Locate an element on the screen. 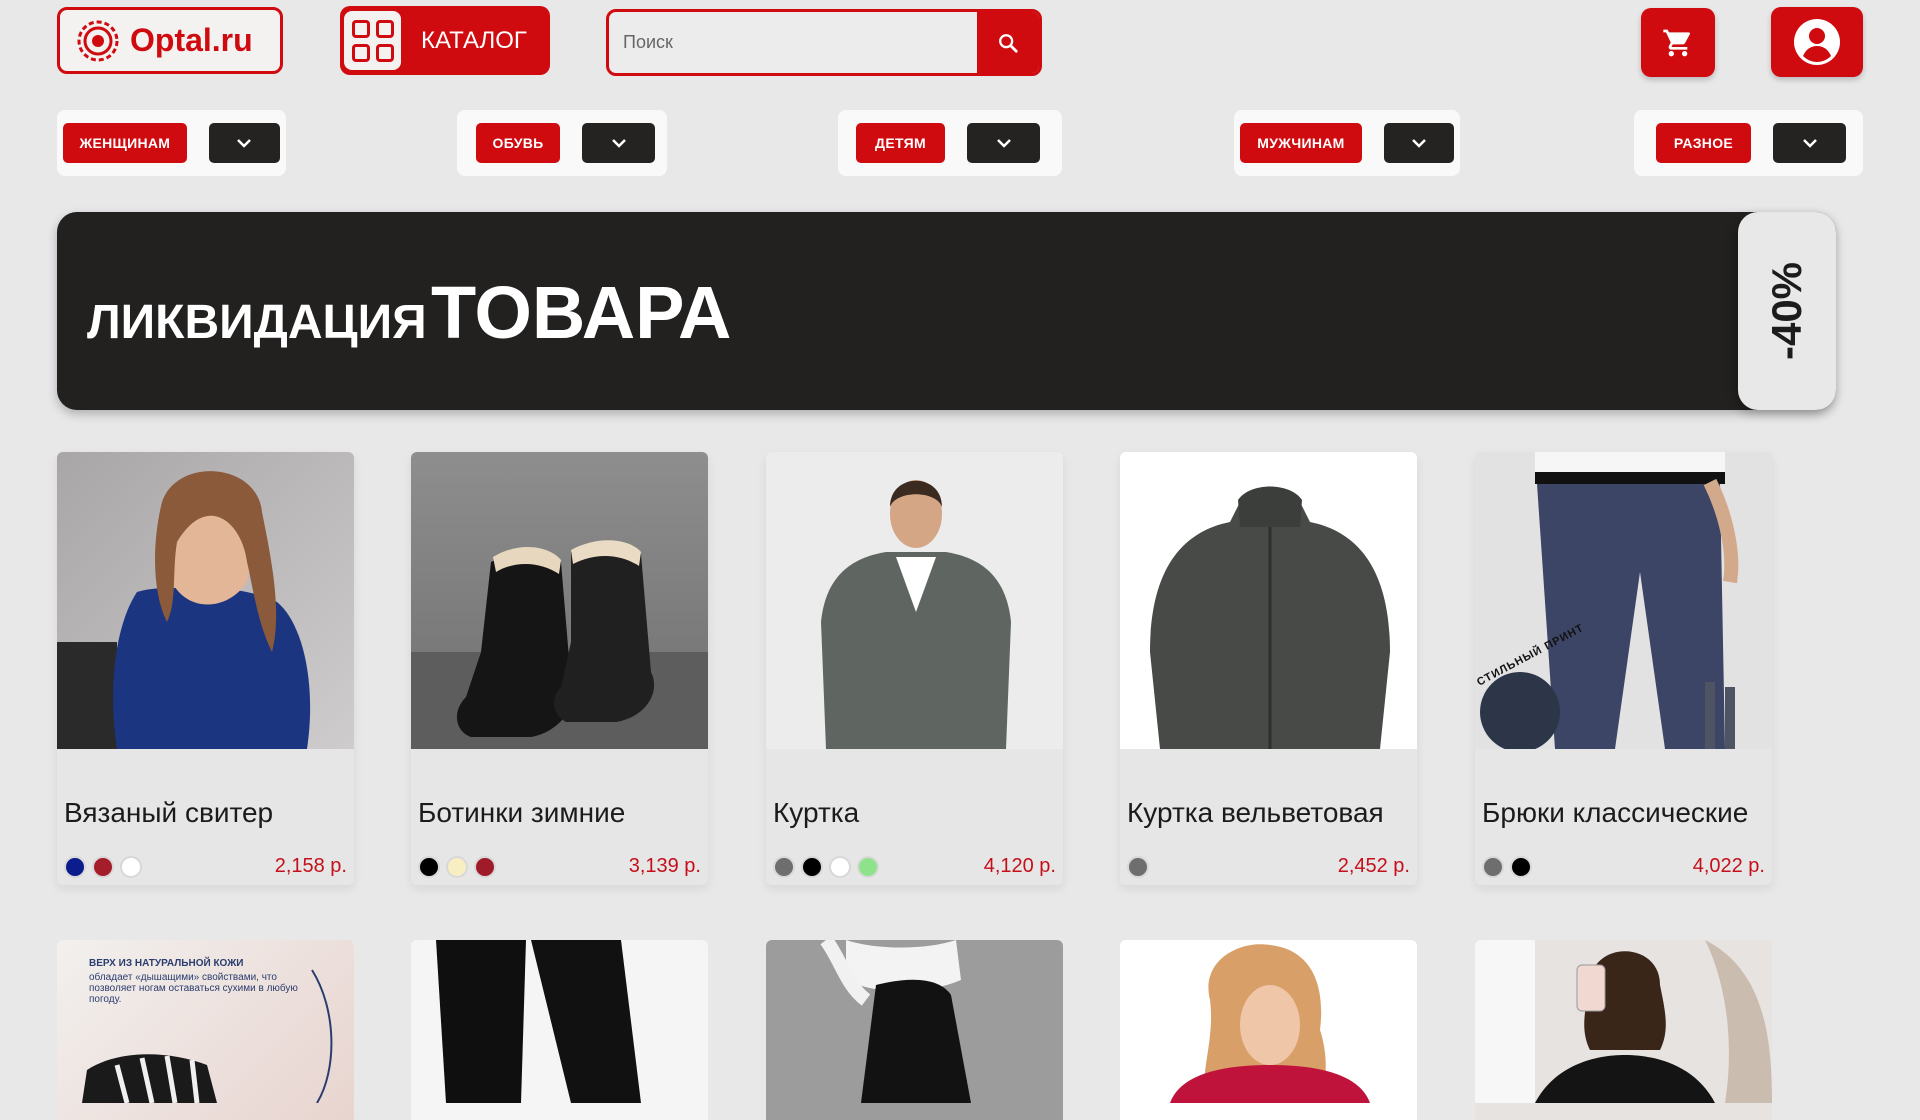  discount-tab: -40% is located at coordinates (1787, 311).